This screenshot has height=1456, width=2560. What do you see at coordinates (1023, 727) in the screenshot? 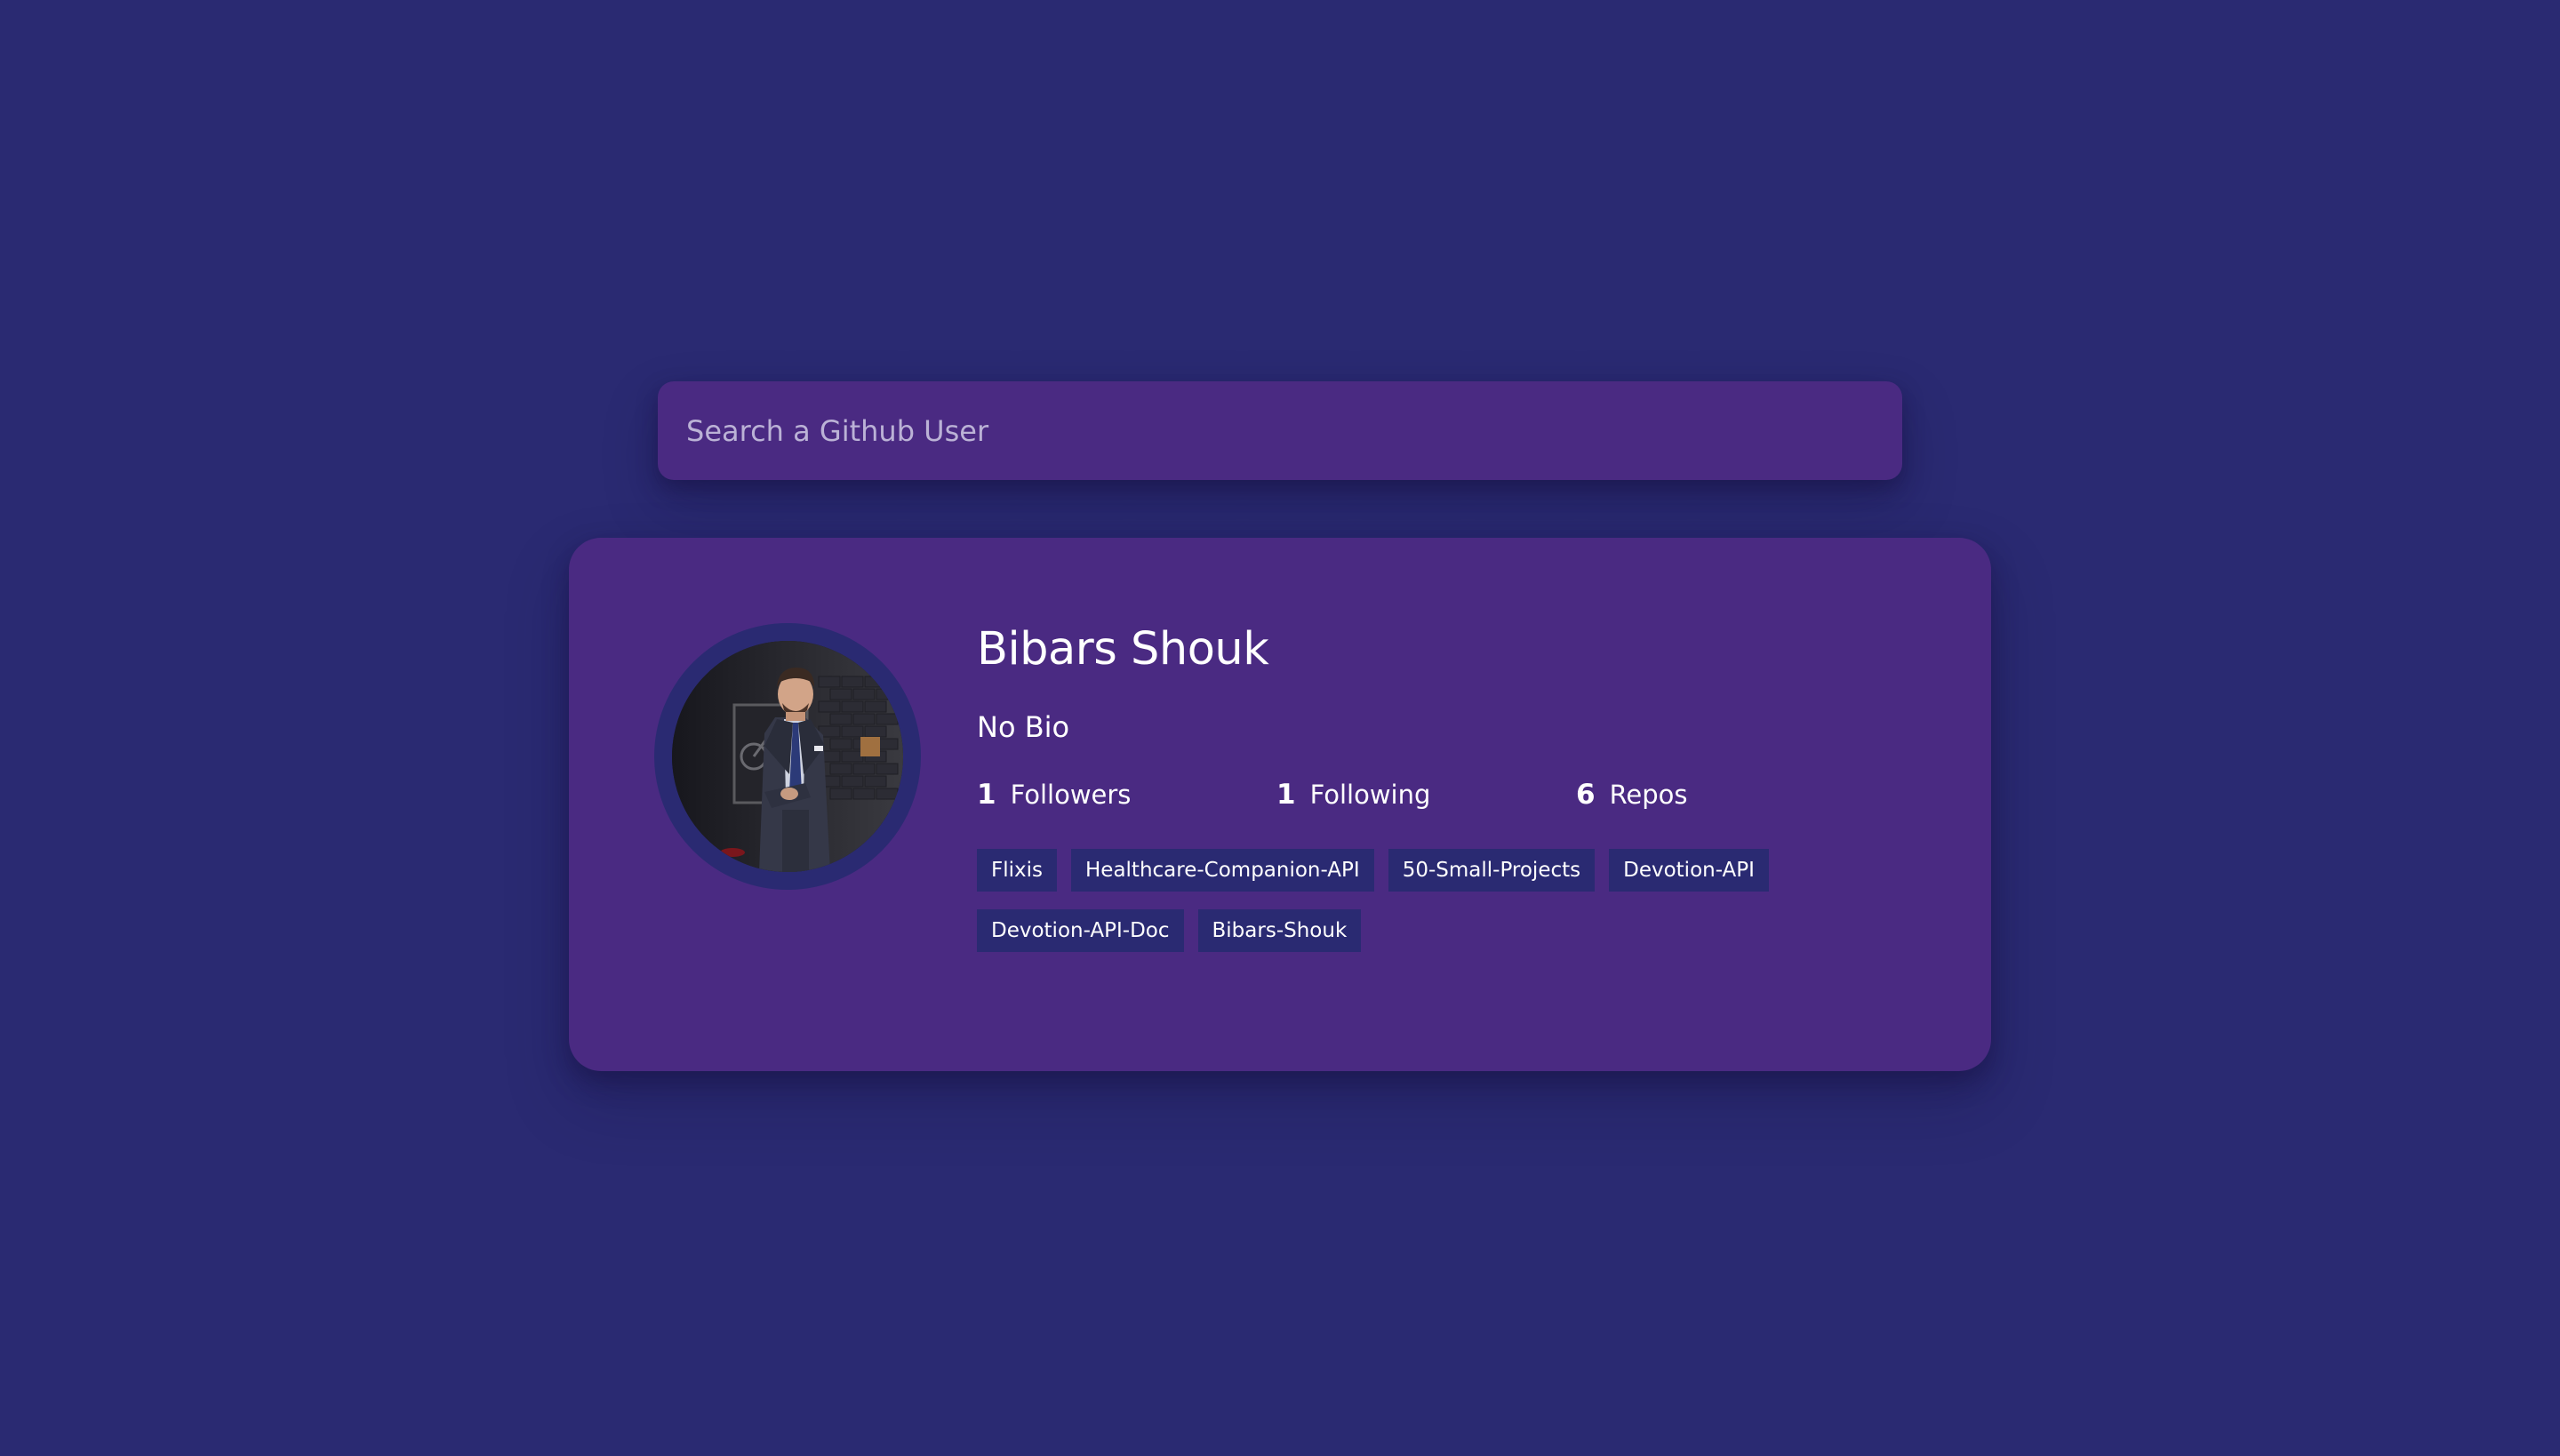
I see `user-bio: No Bio` at bounding box center [1023, 727].